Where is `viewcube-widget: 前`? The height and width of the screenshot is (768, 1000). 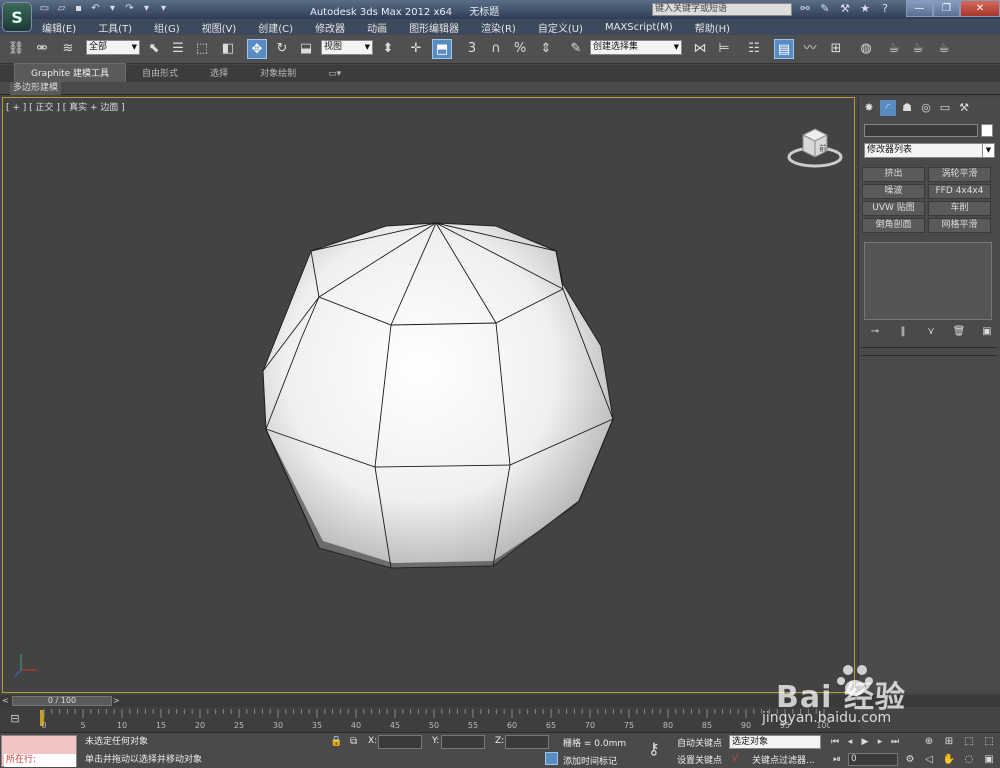
viewcube-widget: 前 is located at coordinates (815, 148).